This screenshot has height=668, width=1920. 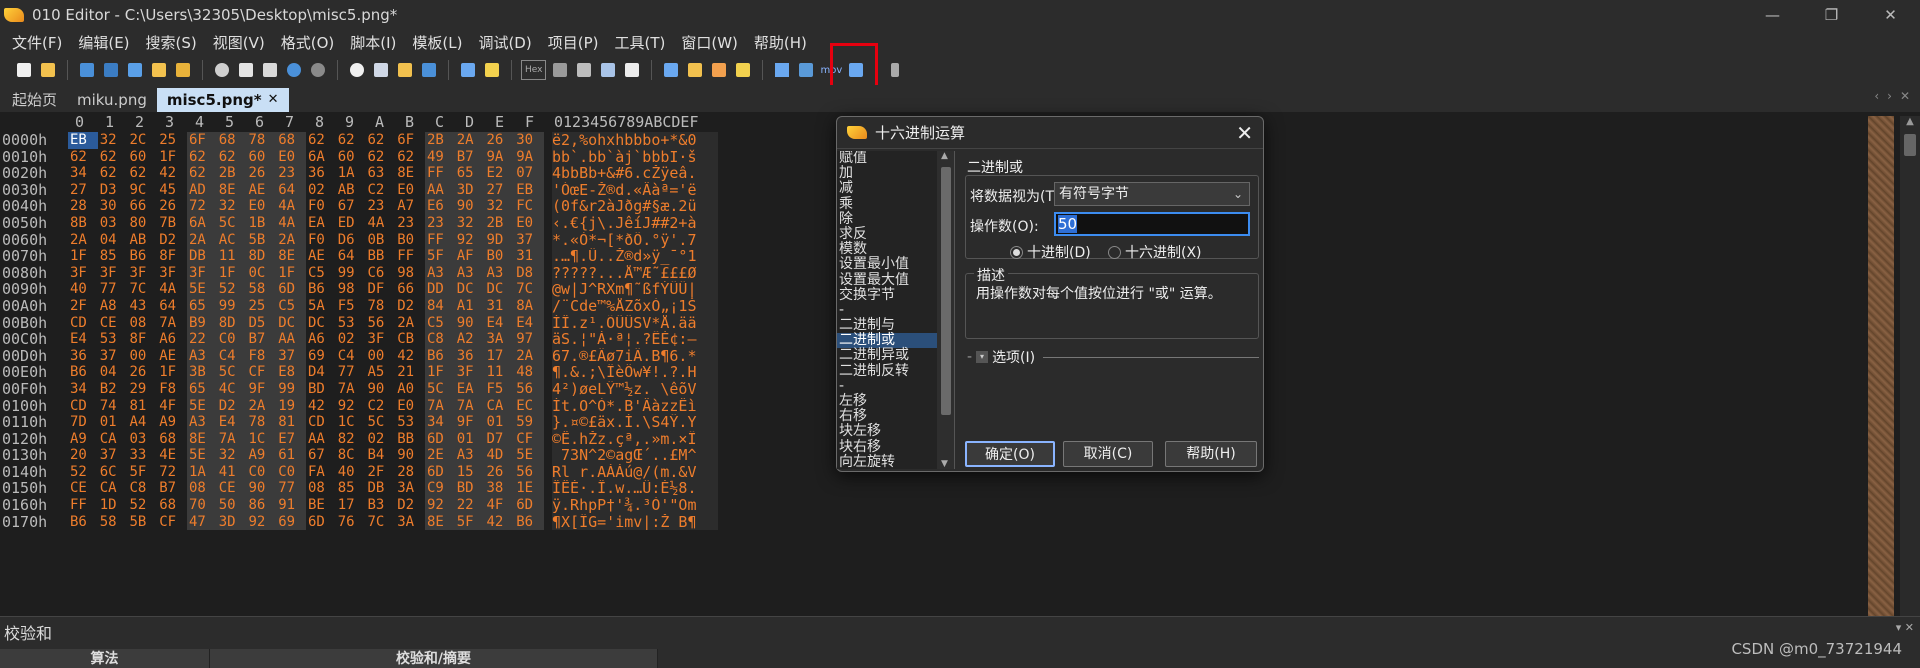 I want to click on hex-byte: 5E, so click(x=202, y=289).